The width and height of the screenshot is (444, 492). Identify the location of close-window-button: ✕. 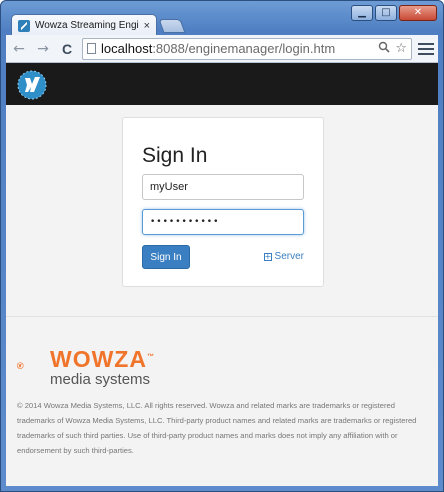
(418, 13).